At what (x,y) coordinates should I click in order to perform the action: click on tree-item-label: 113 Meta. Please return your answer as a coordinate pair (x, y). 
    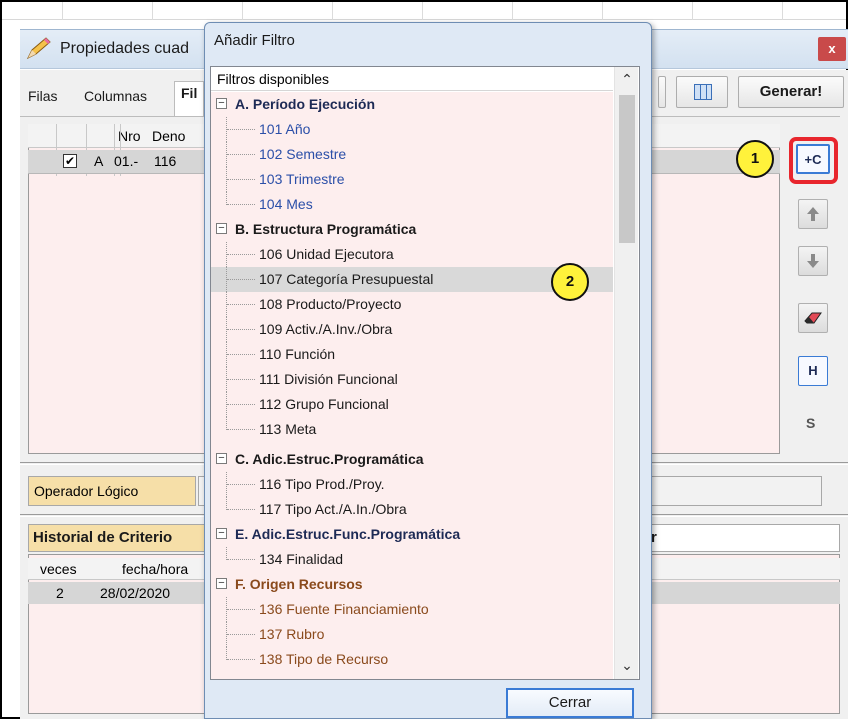
    Looking at the image, I should click on (288, 429).